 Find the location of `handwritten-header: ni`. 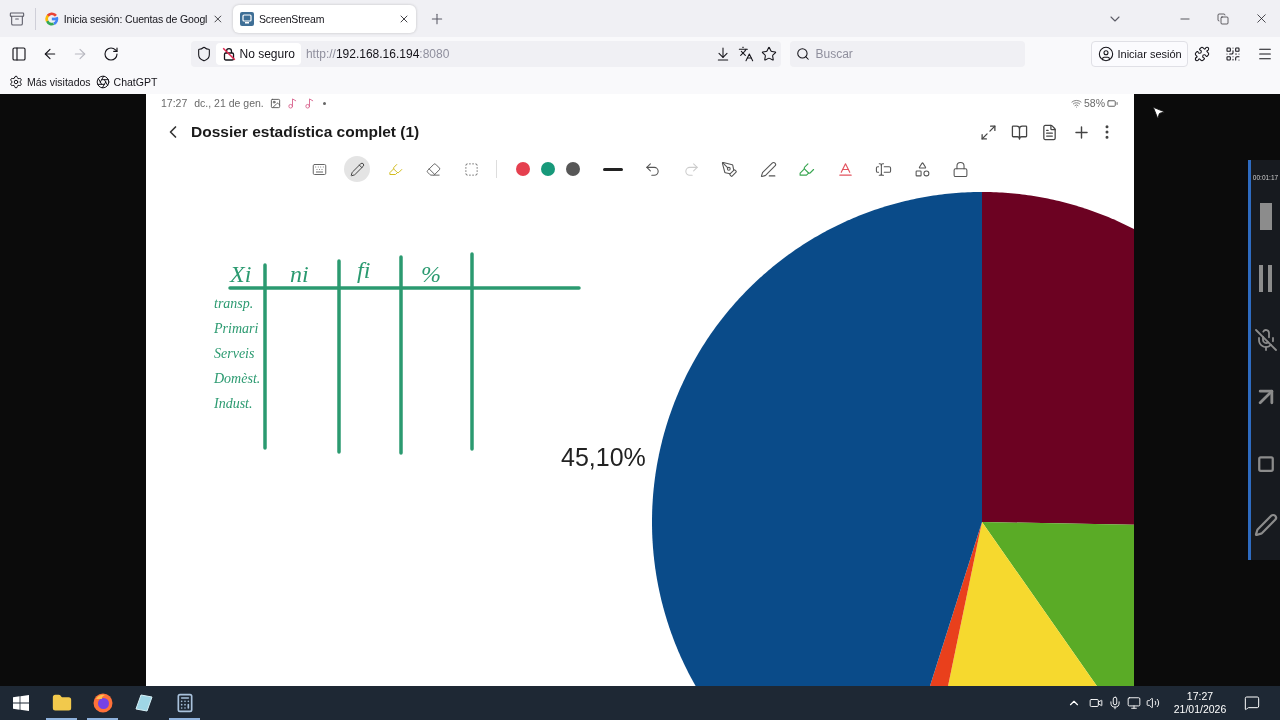

handwritten-header: ni is located at coordinates (299, 274).